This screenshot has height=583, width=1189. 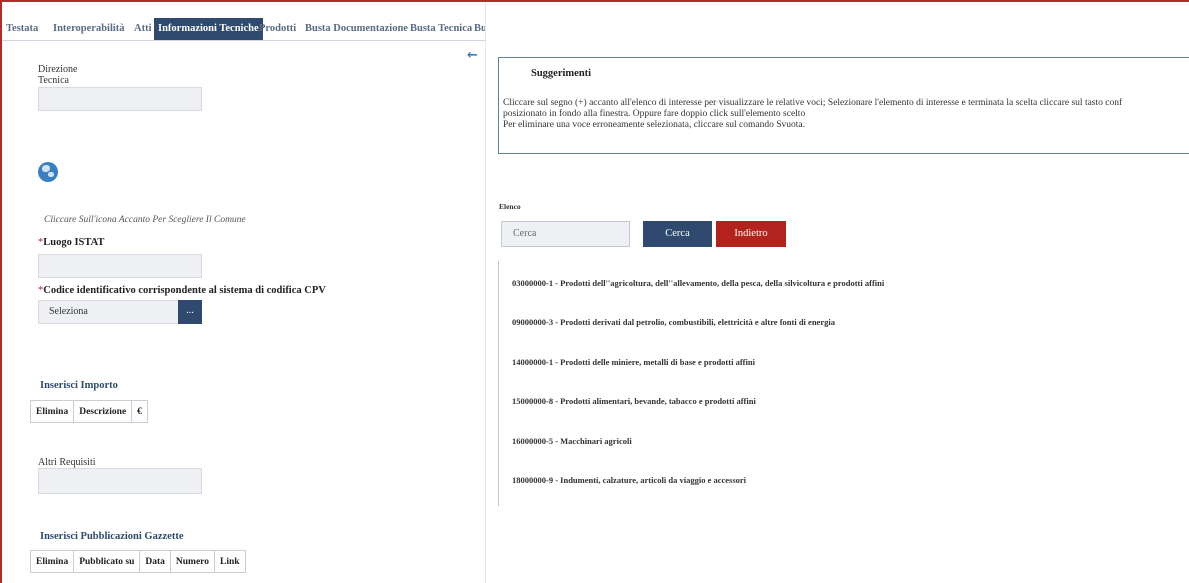 I want to click on importo-col-euro: €, so click(x=139, y=411).